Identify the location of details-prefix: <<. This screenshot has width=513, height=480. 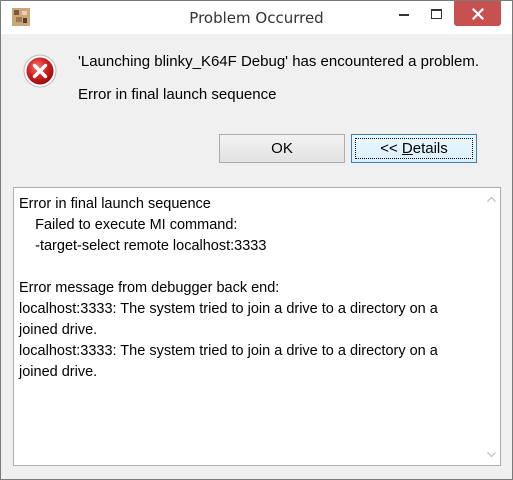
(391, 148).